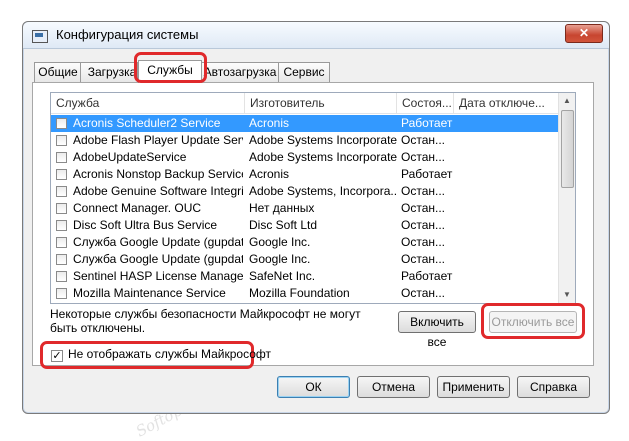 The width and height of the screenshot is (629, 441). What do you see at coordinates (149, 293) in the screenshot?
I see `service-name: Mozilla Maintenance Service` at bounding box center [149, 293].